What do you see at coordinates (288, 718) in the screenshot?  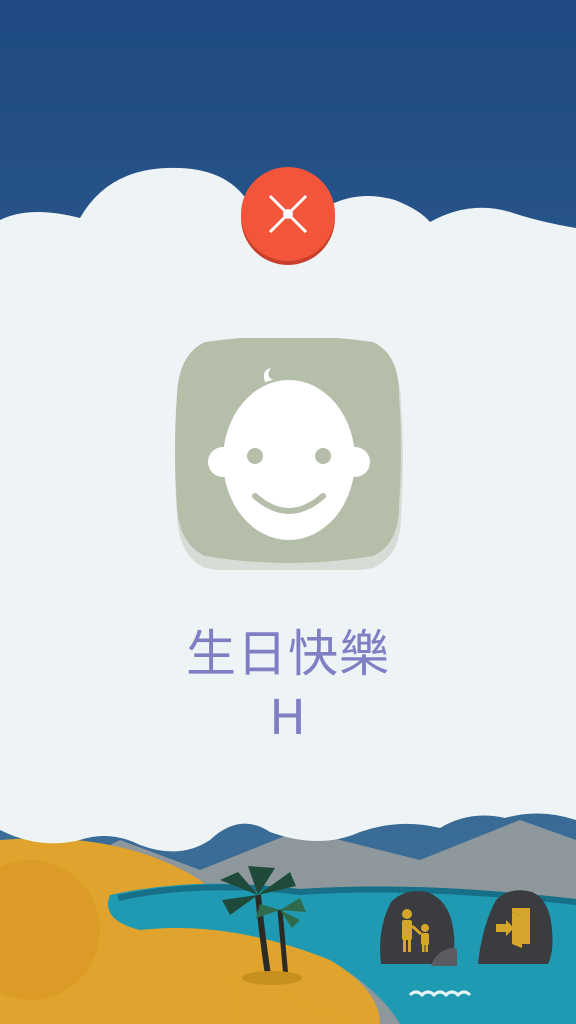 I see `recipient-name: H` at bounding box center [288, 718].